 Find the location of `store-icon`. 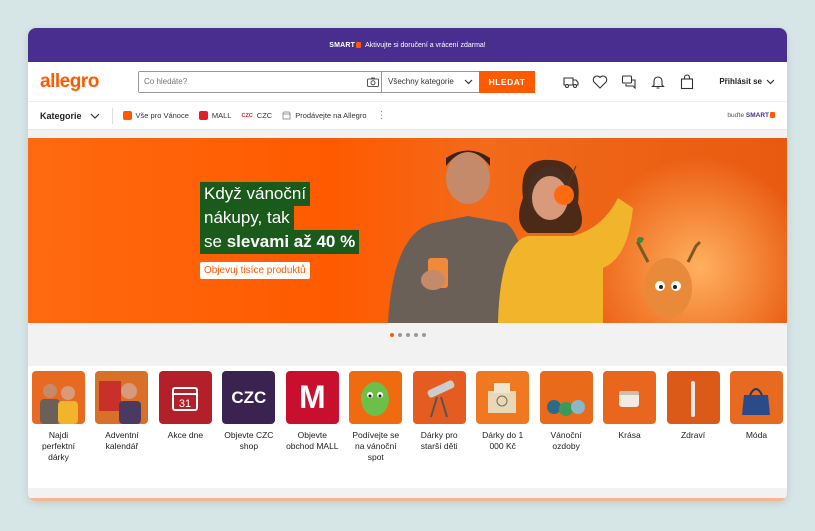

store-icon is located at coordinates (287, 115).